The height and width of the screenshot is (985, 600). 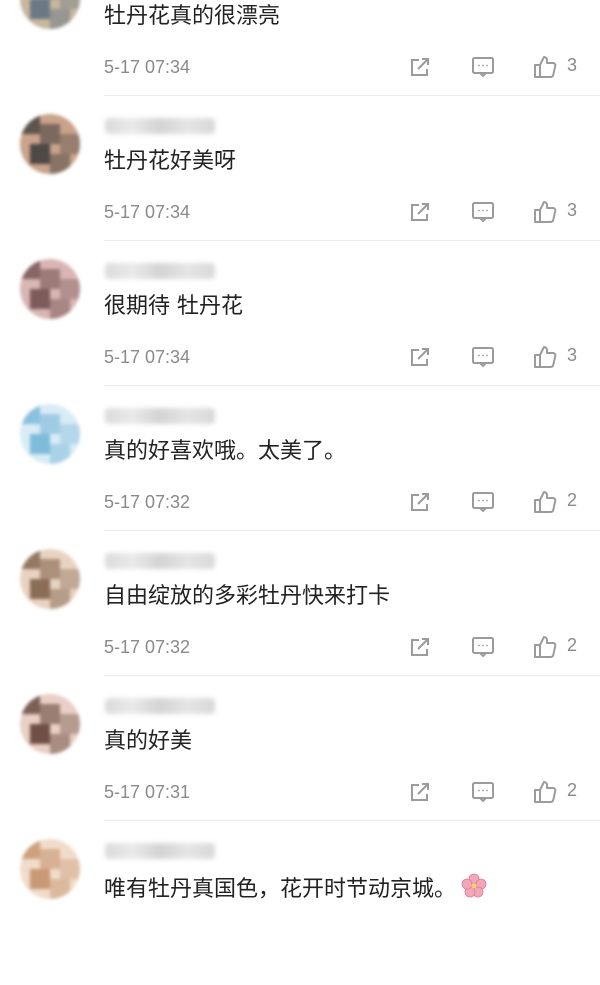 I want to click on comment-item: 牡丹花真的很漂亮 5-17 07:34 3, so click(x=300, y=57).